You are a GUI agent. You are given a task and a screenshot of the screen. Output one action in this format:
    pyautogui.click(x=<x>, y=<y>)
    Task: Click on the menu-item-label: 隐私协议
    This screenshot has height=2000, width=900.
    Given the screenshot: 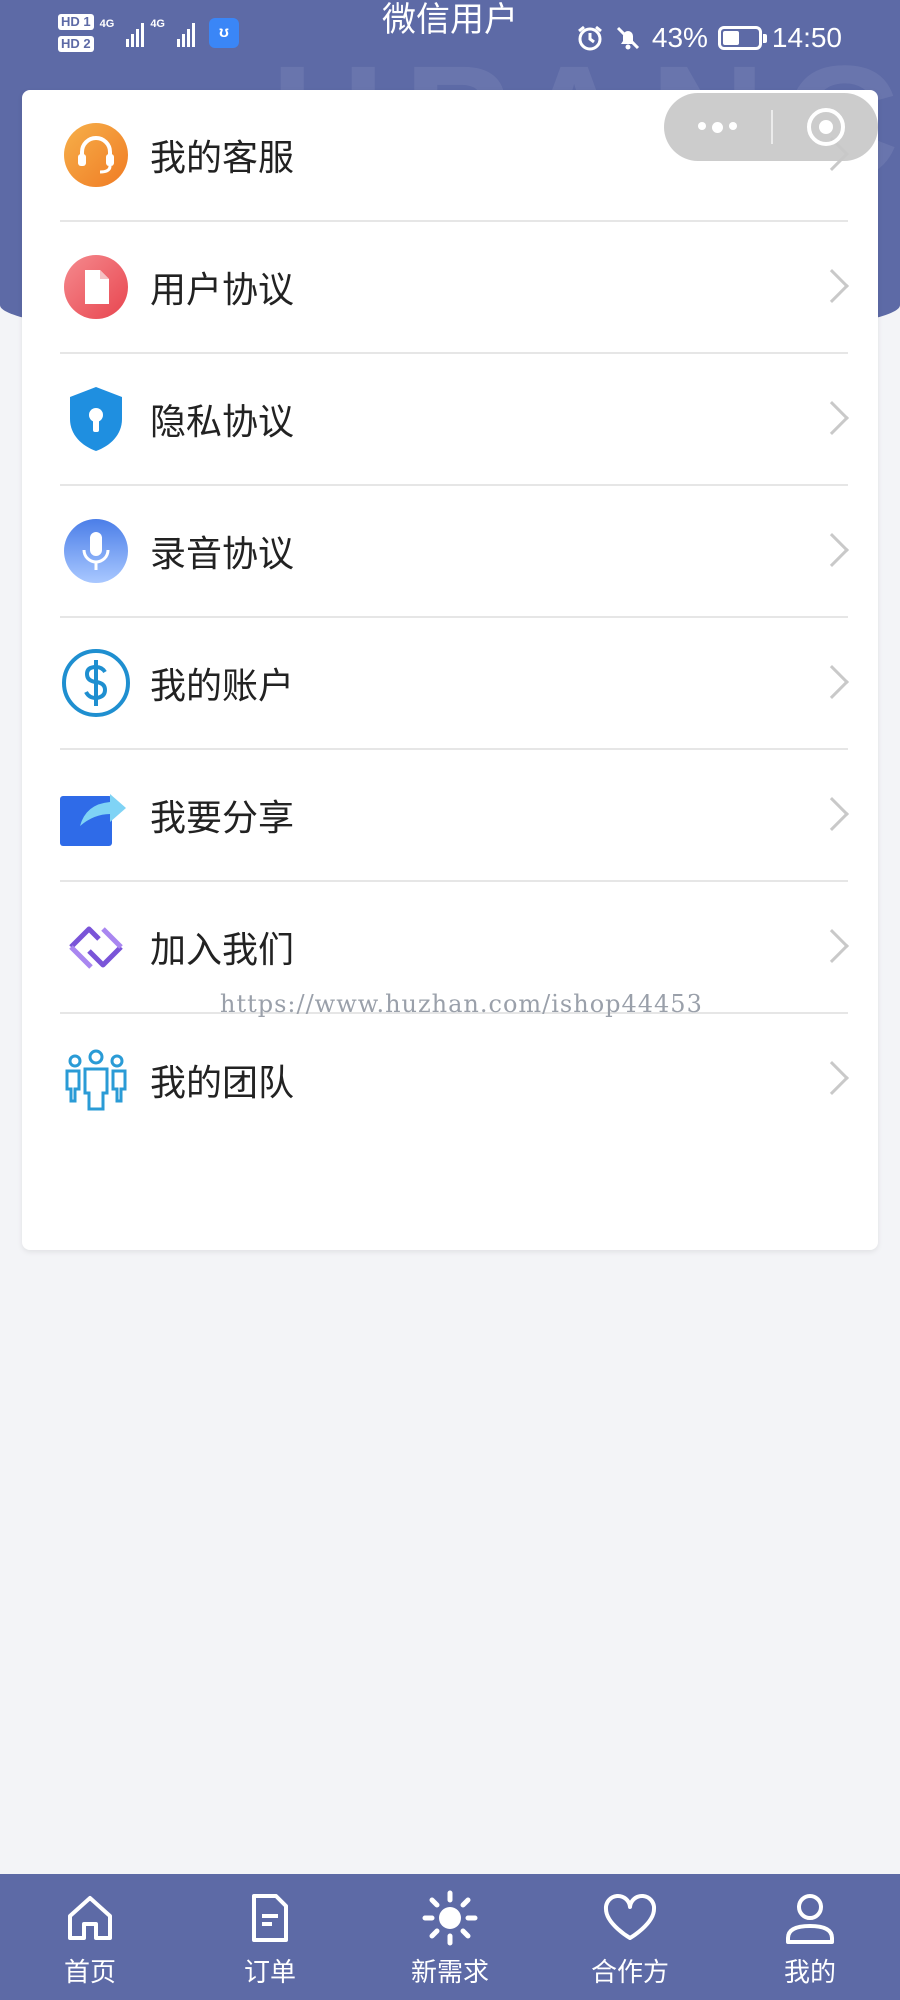 What is the action you would take?
    pyautogui.click(x=222, y=422)
    